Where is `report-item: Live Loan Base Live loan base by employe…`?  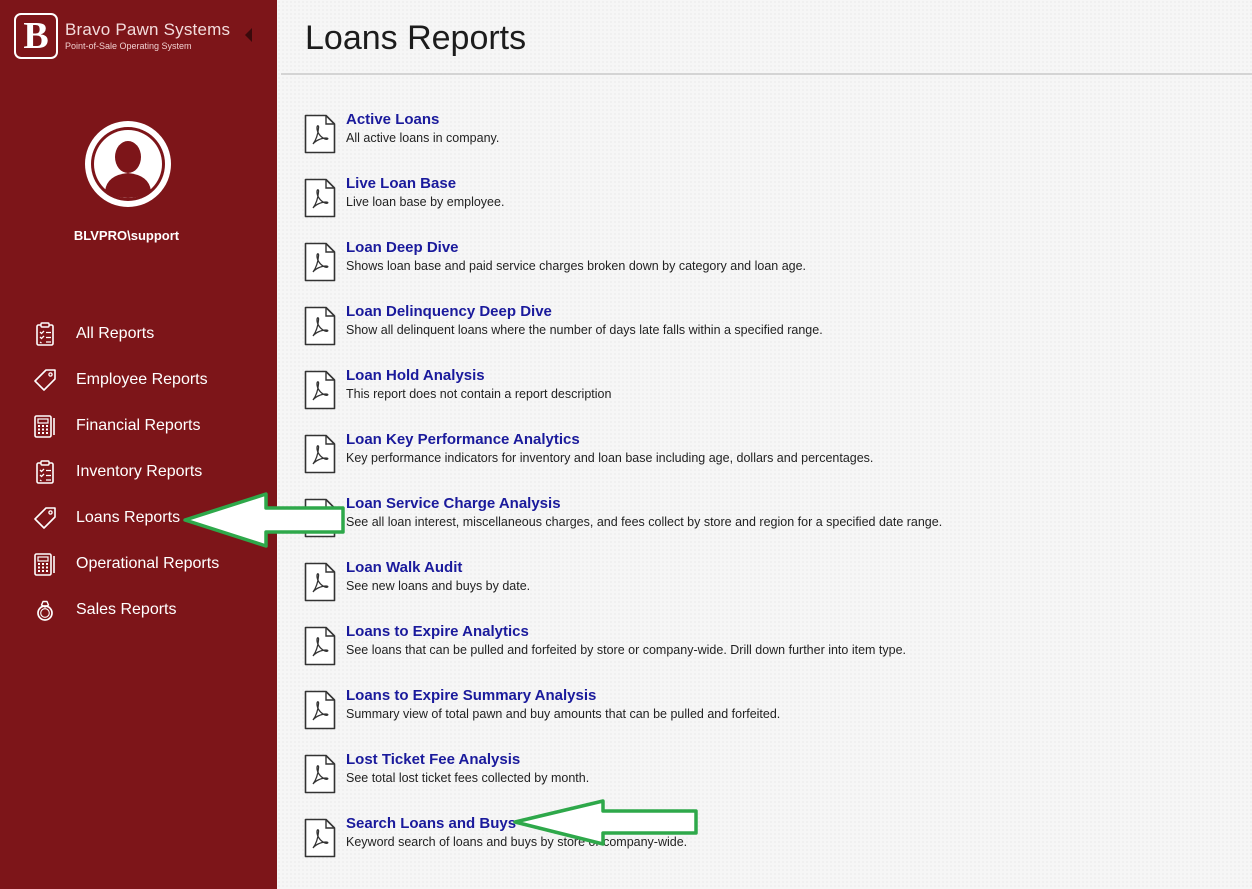 report-item: Live Loan Base Live loan base by employe… is located at coordinates (764, 206).